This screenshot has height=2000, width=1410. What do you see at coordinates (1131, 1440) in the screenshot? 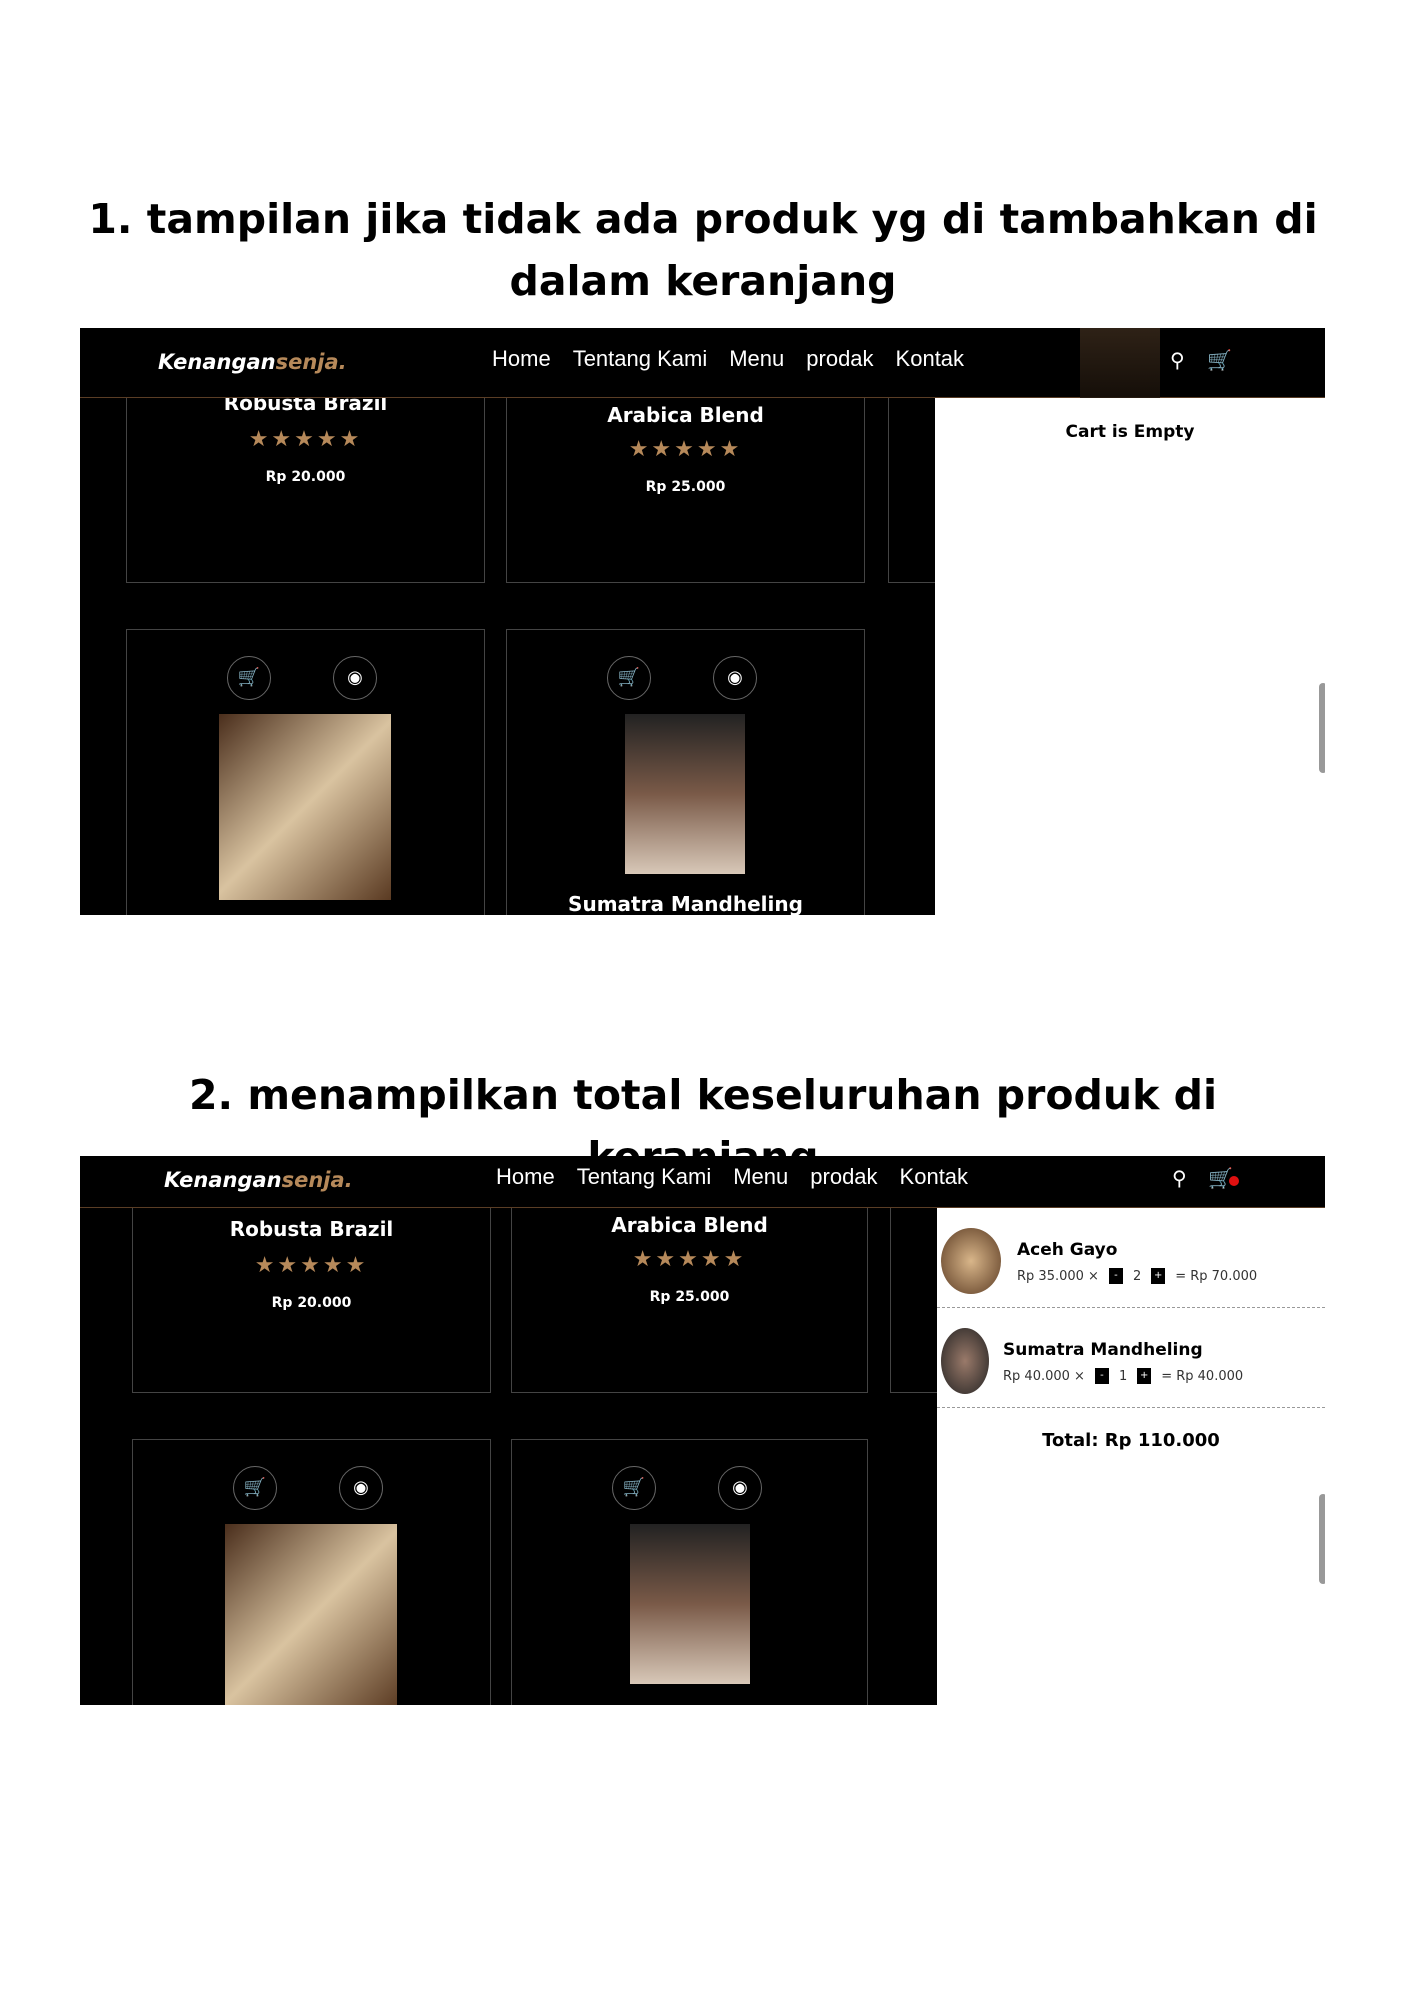
I see `cart-total: Total: Rp 110.000` at bounding box center [1131, 1440].